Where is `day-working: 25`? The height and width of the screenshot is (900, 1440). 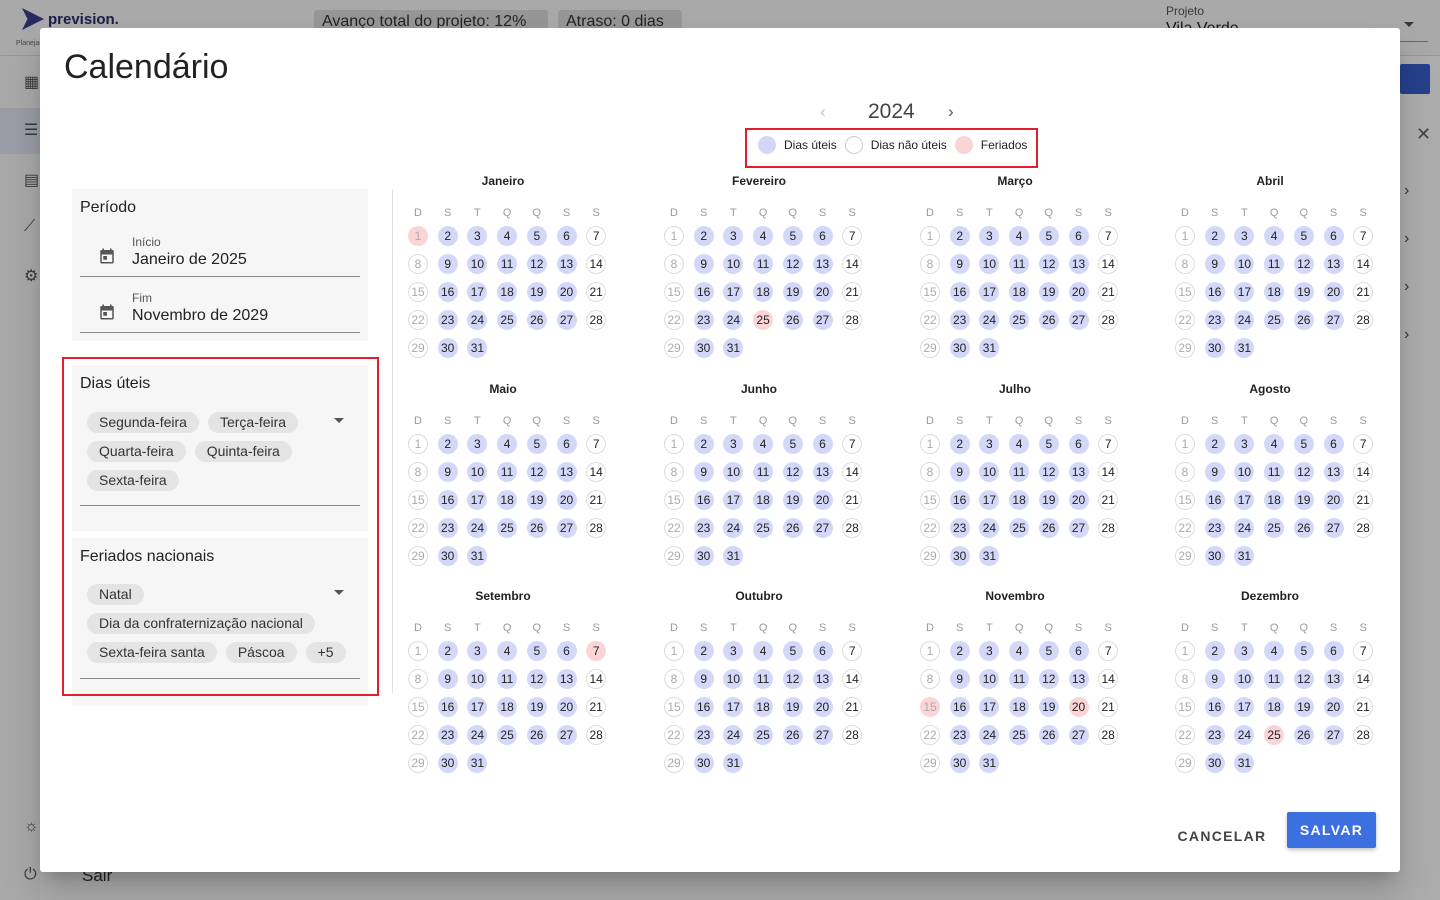 day-working: 25 is located at coordinates (1019, 528).